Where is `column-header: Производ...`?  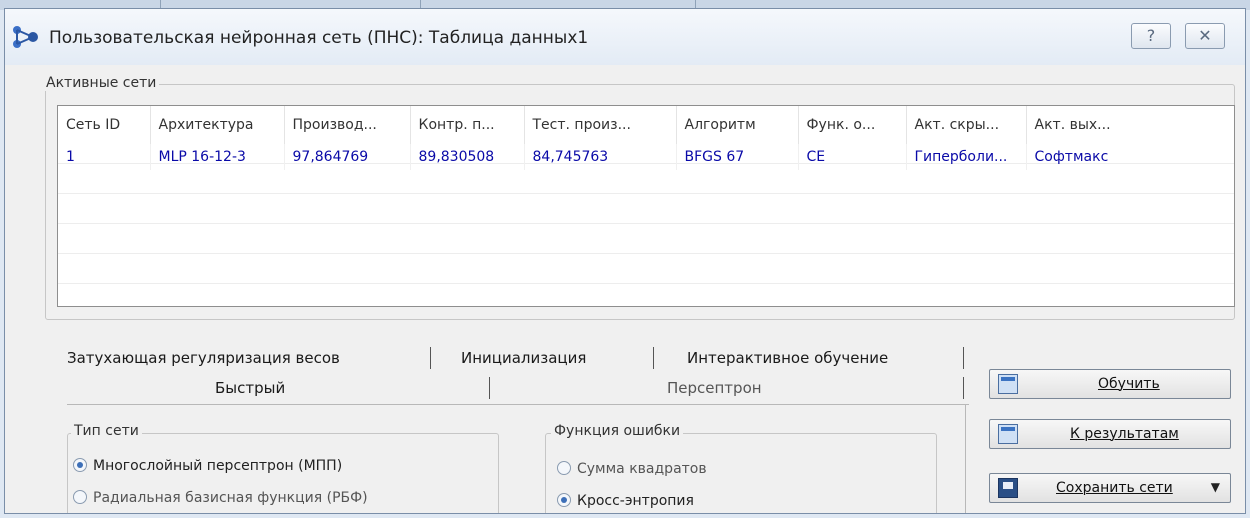
column-header: Производ... is located at coordinates (347, 125).